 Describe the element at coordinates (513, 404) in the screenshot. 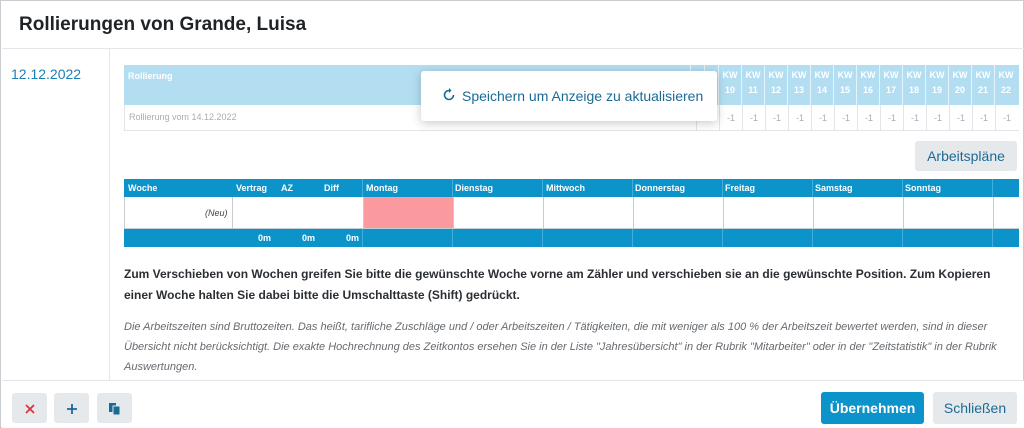

I see `dialog-footer: Übernehmen Schließen` at that location.